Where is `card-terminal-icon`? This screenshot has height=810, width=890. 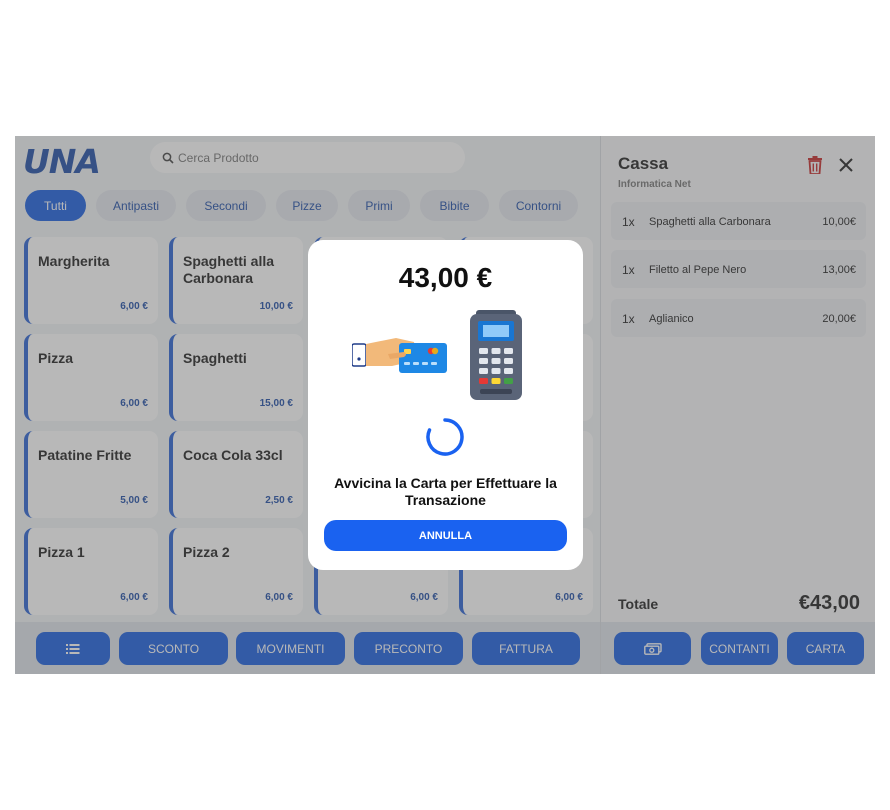
card-terminal-icon is located at coordinates (496, 355).